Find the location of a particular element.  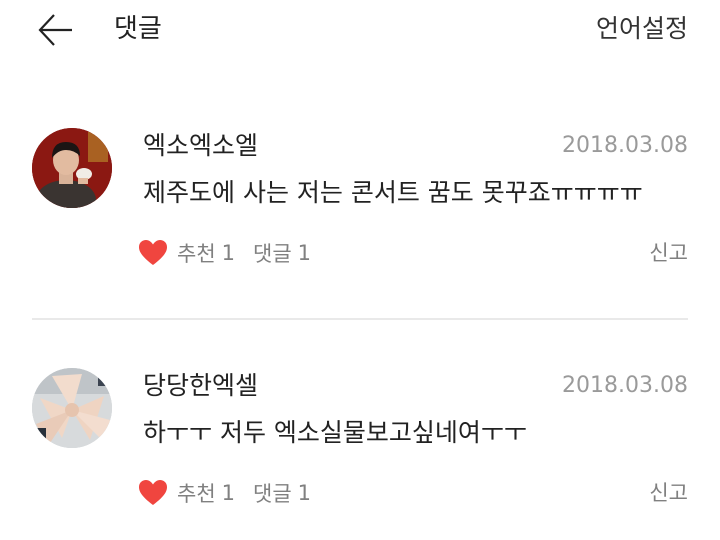

back-button is located at coordinates (56, 30).